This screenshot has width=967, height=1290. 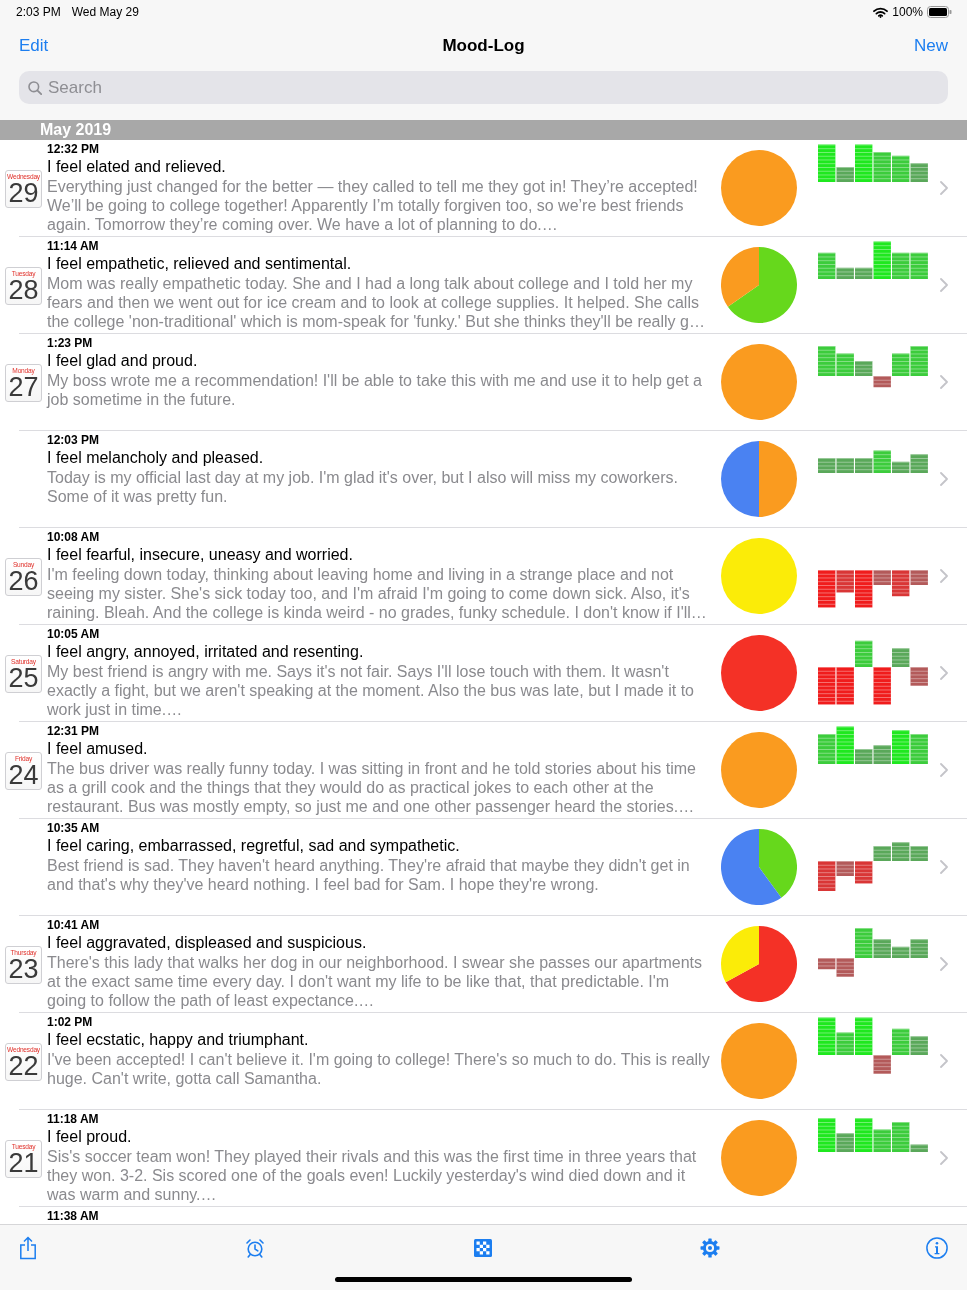 What do you see at coordinates (28, 1247) in the screenshot?
I see `share-icon` at bounding box center [28, 1247].